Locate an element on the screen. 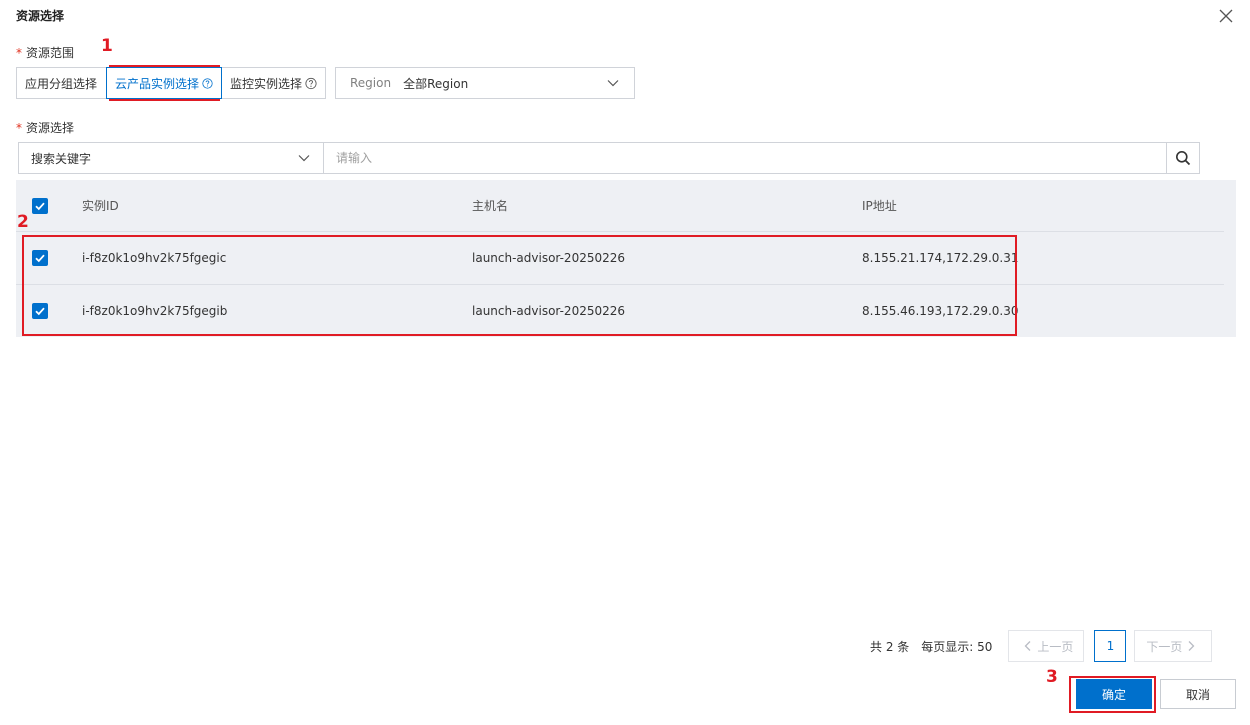 This screenshot has width=1250, height=725. column-header-hostname: 主机名 is located at coordinates (490, 206).